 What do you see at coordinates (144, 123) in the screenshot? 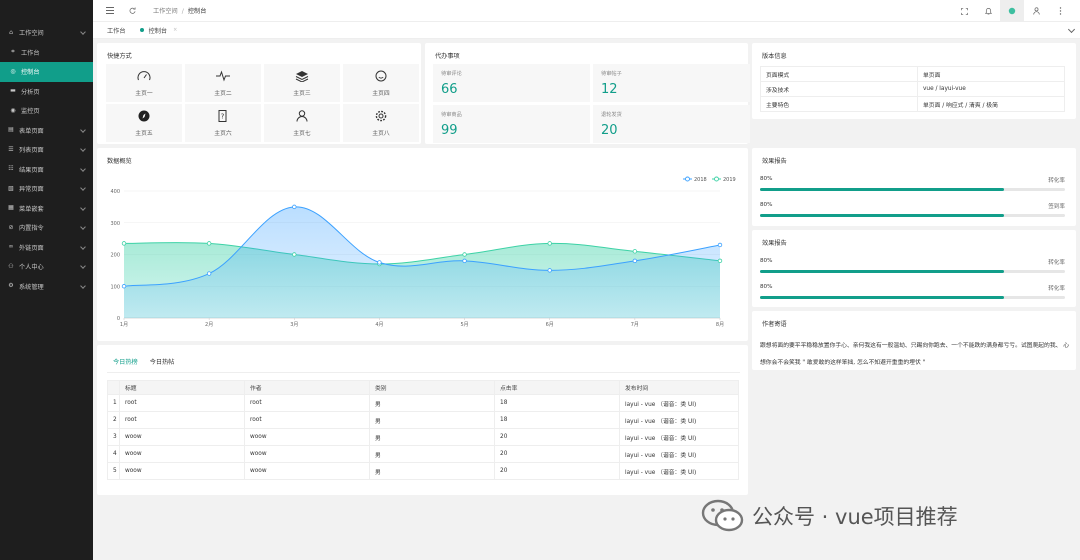
I see `shortcut-item: 主页五` at bounding box center [144, 123].